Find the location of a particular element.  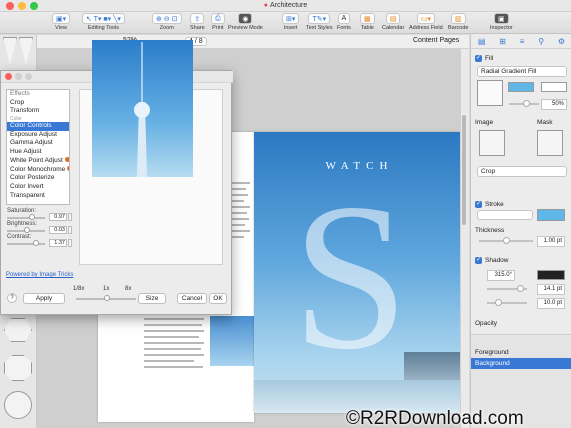

print-button: ⎙ Print is located at coordinates (218, 22).